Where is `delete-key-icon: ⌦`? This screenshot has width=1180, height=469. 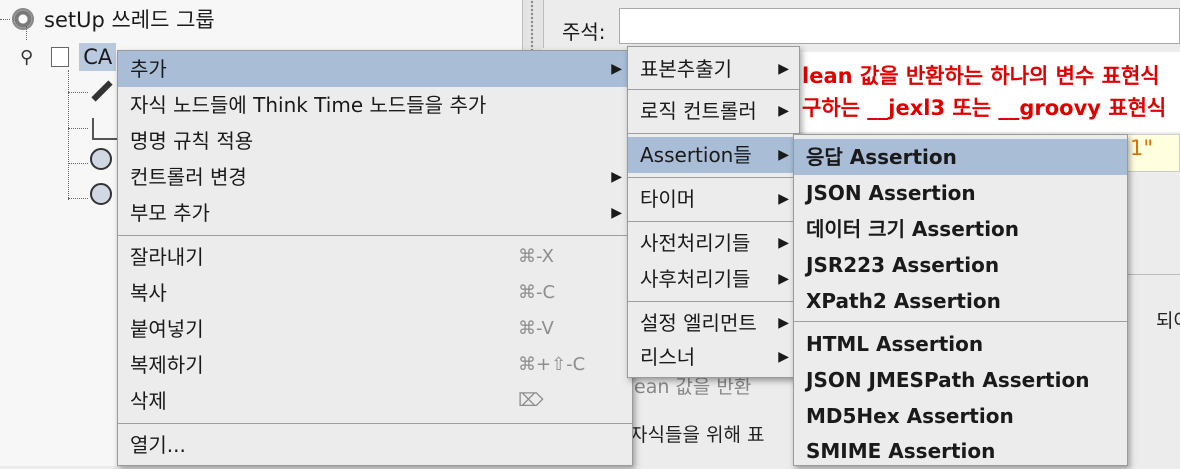
delete-key-icon: ⌦ is located at coordinates (531, 400).